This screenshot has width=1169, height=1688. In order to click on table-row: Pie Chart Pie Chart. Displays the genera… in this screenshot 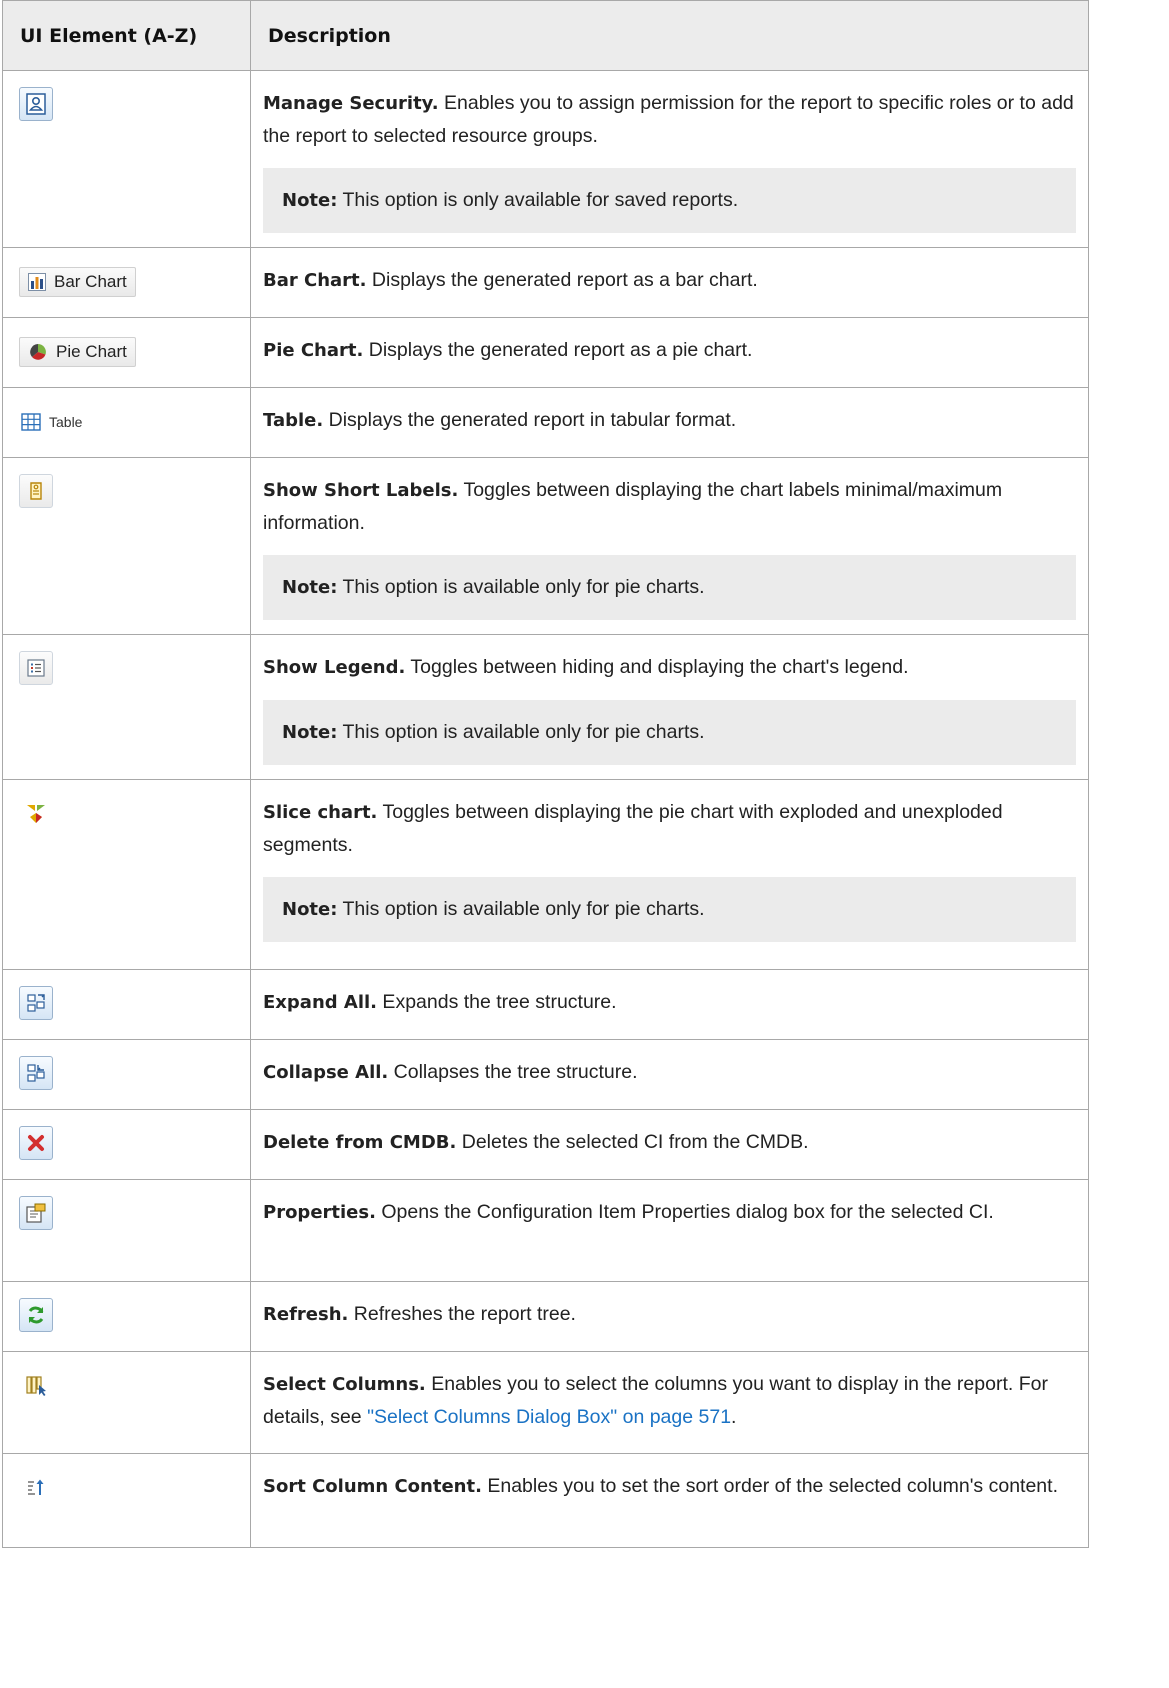, I will do `click(545, 352)`.